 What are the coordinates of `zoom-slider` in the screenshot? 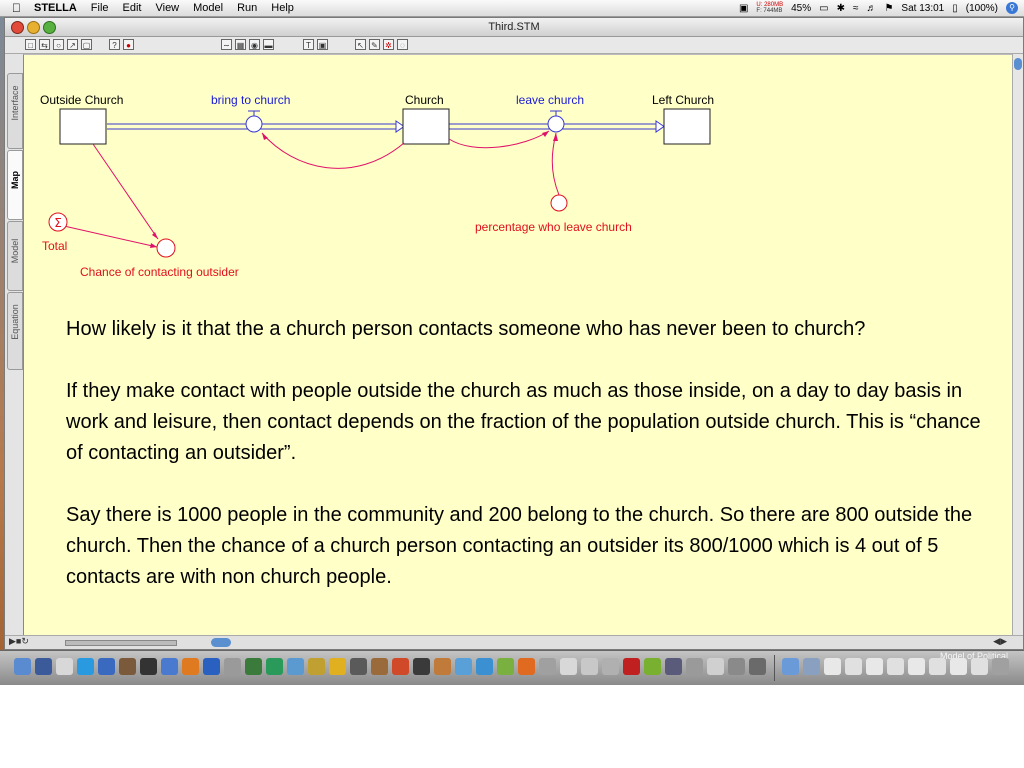 It's located at (121, 643).